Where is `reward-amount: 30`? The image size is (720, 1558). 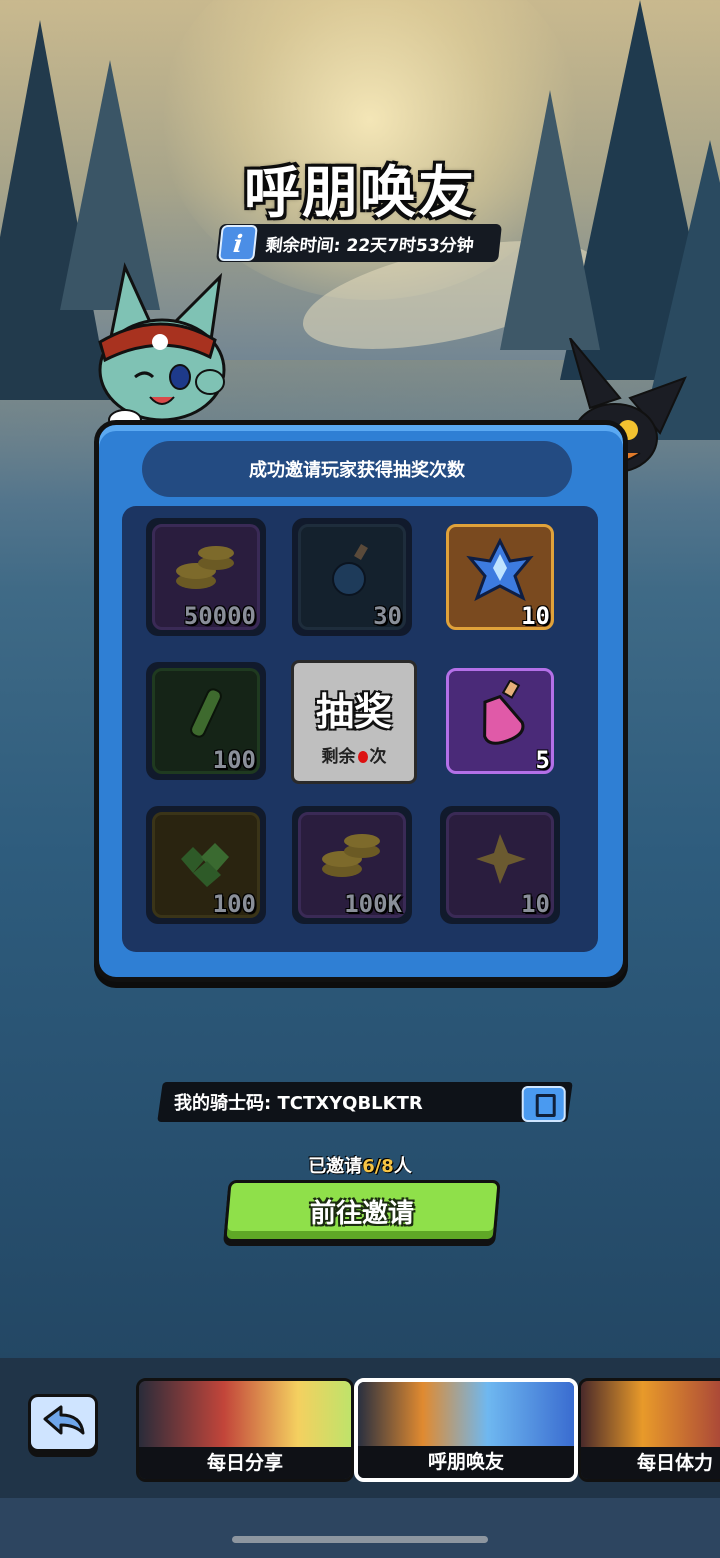
reward-amount: 30 is located at coordinates (387, 616).